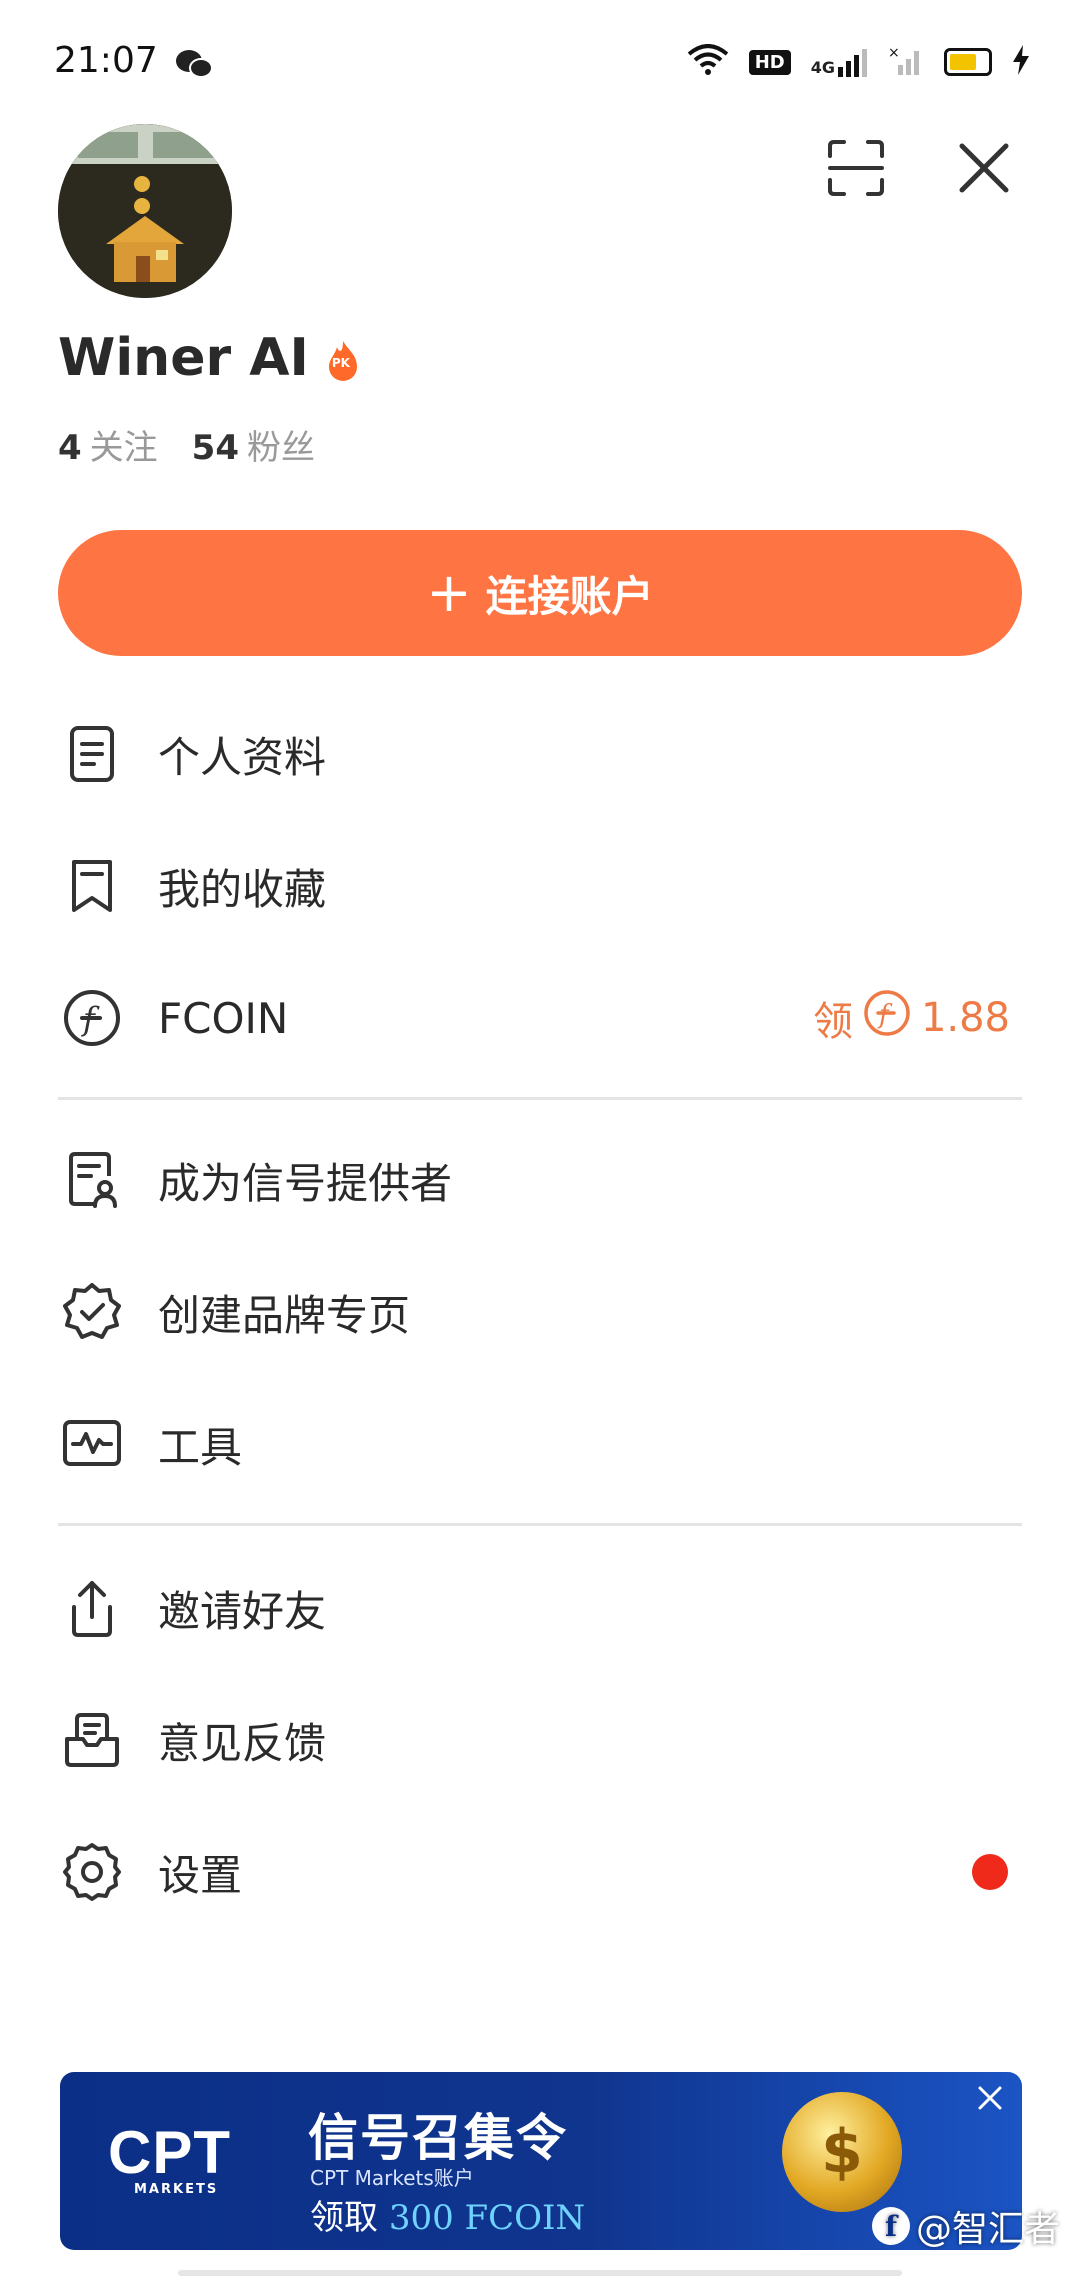 The width and height of the screenshot is (1080, 2280). What do you see at coordinates (340, 363) in the screenshot?
I see `fire-badge-label: PK` at bounding box center [340, 363].